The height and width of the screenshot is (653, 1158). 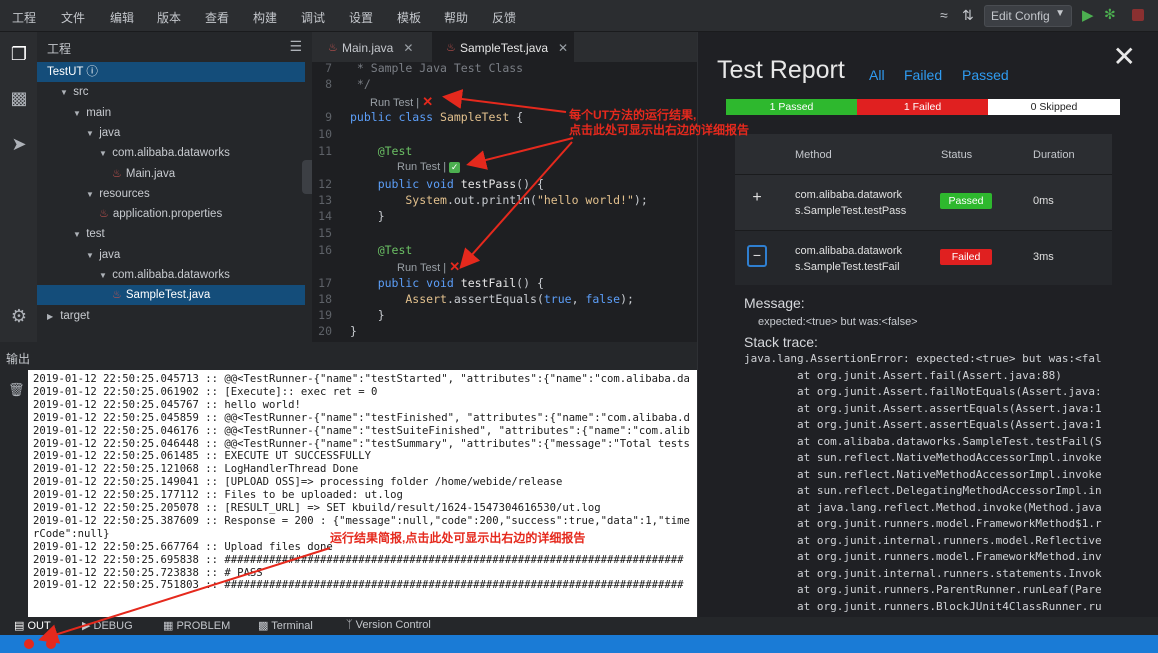 I want to click on info-icon: ⓘ, so click(x=90, y=72).